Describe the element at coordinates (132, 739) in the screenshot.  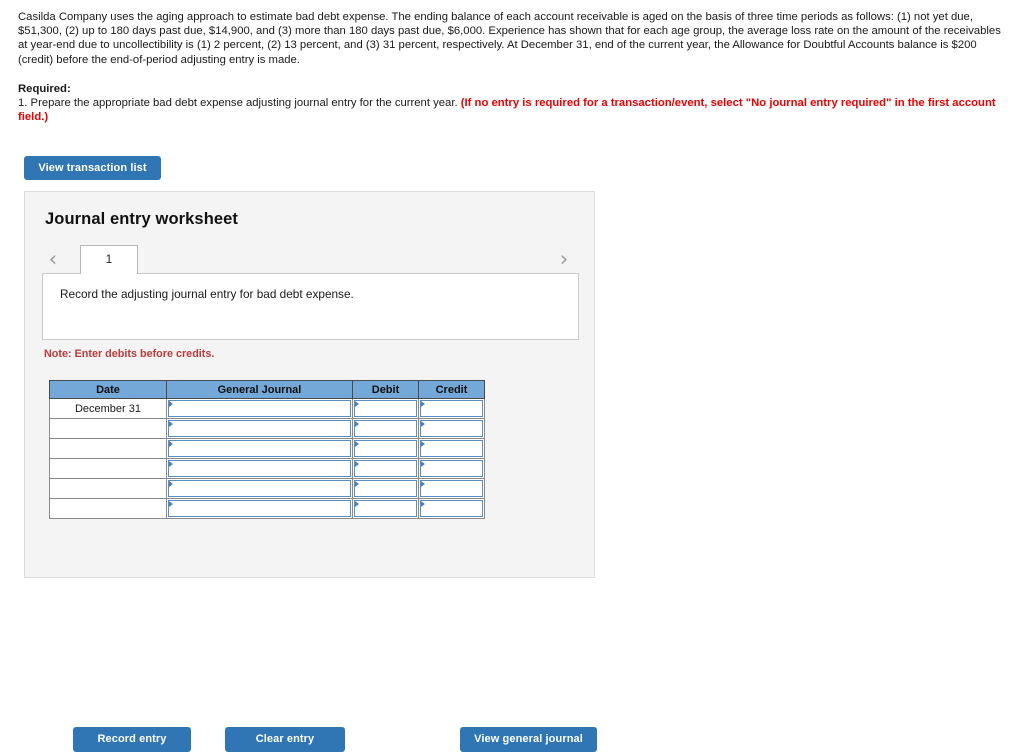
I see `record-entry-button: Record entry` at that location.